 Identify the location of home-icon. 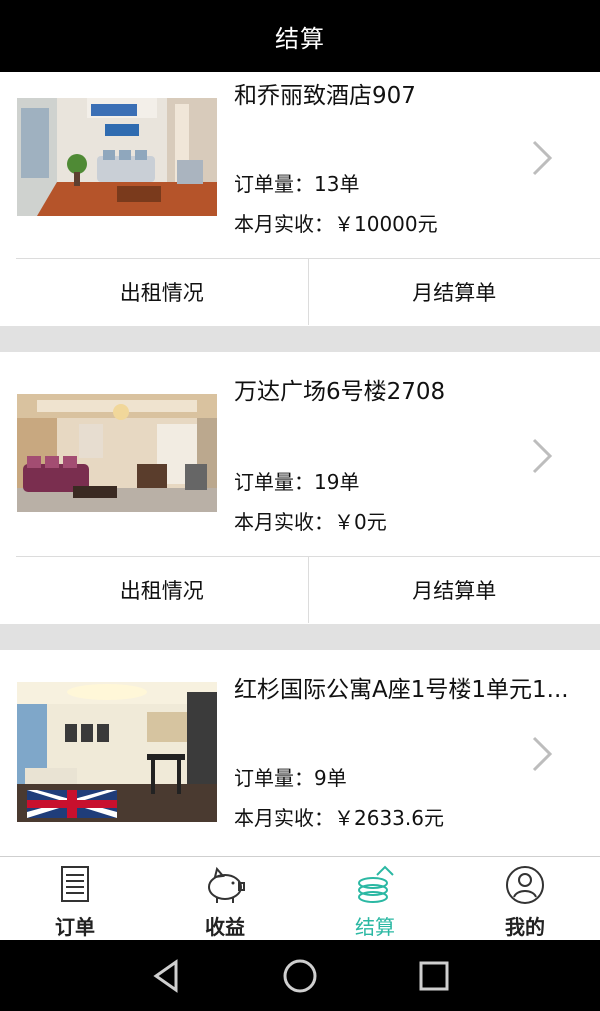
(300, 976).